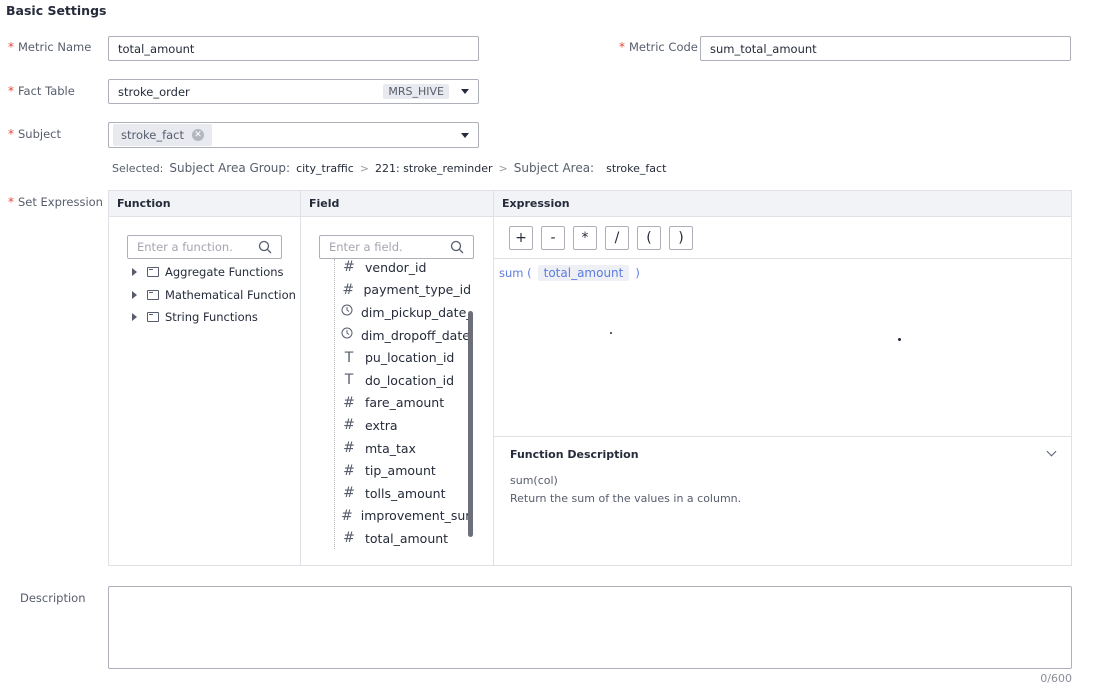 This screenshot has width=1110, height=697. Describe the element at coordinates (782, 348) in the screenshot. I see `expression-input: sum ( total_amount )` at that location.